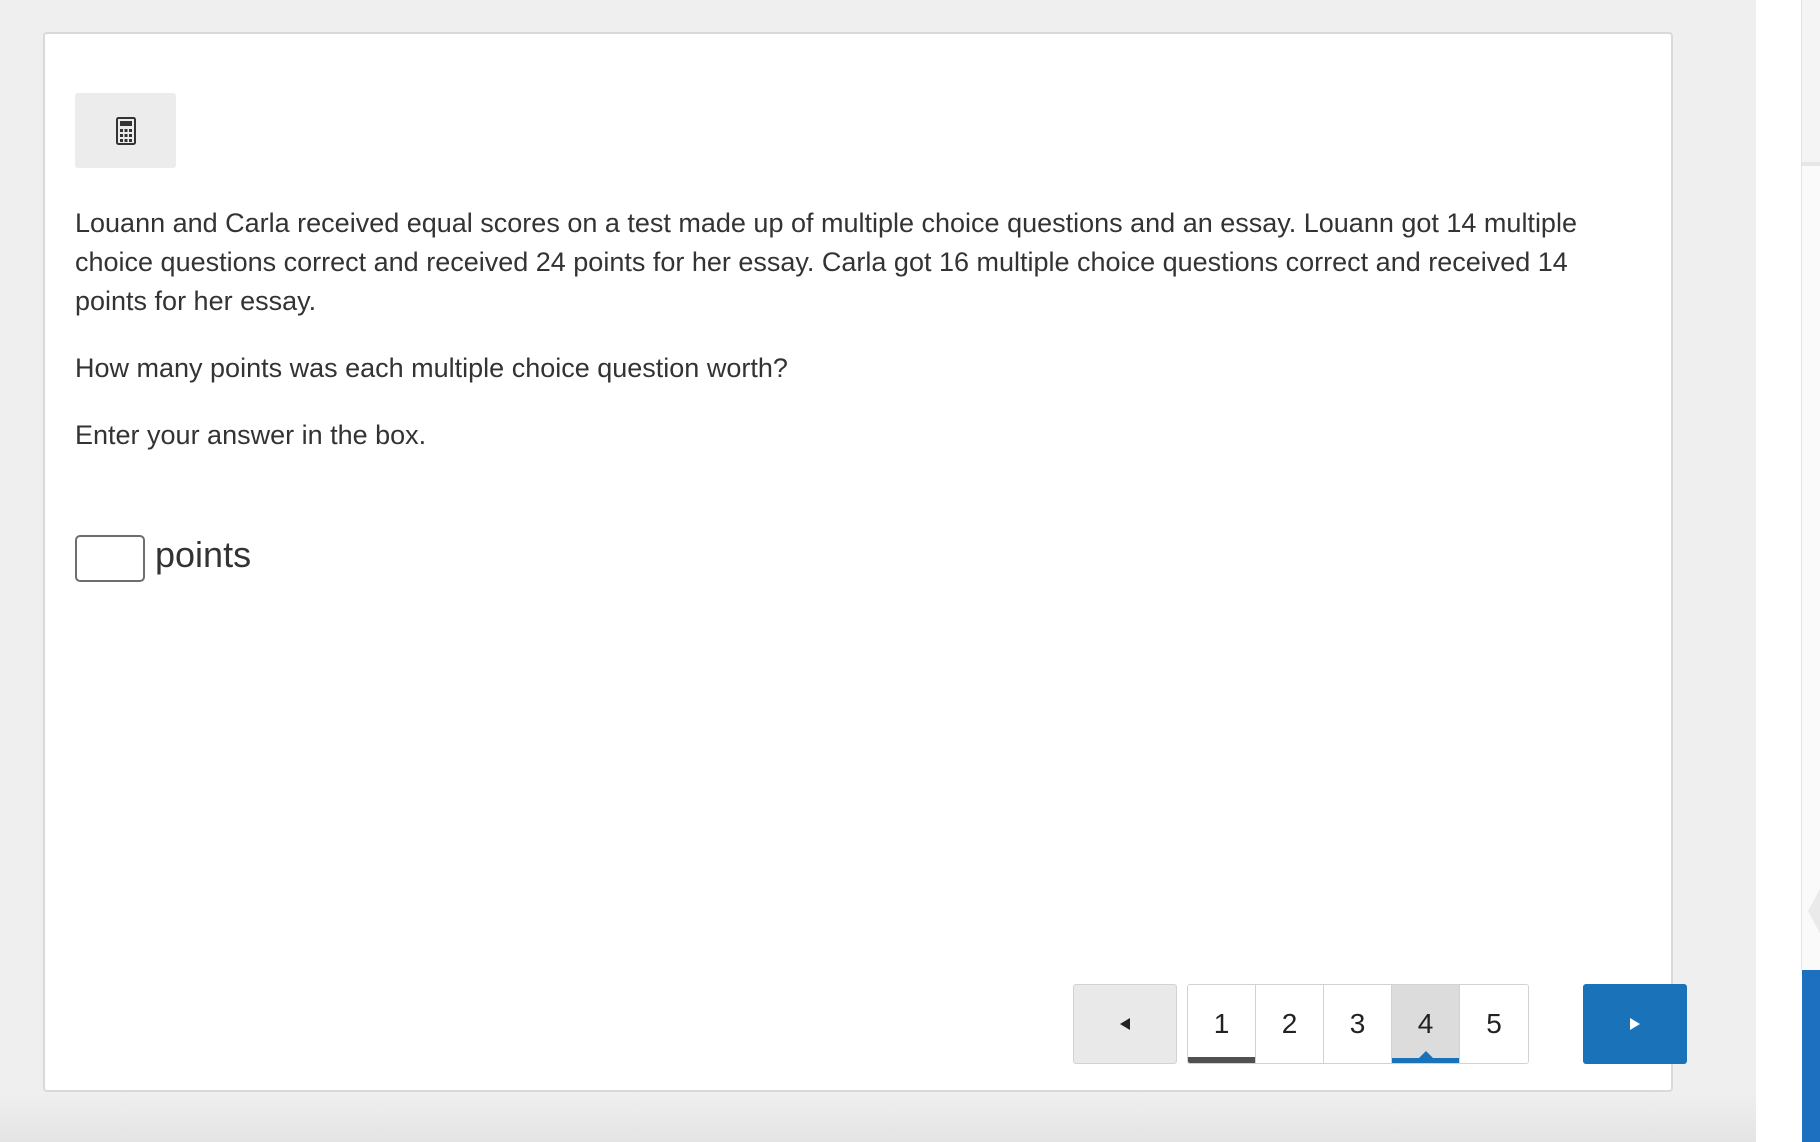 This screenshot has width=1820, height=1142. I want to click on page-list: 1 2 3 4 5, so click(1358, 1024).